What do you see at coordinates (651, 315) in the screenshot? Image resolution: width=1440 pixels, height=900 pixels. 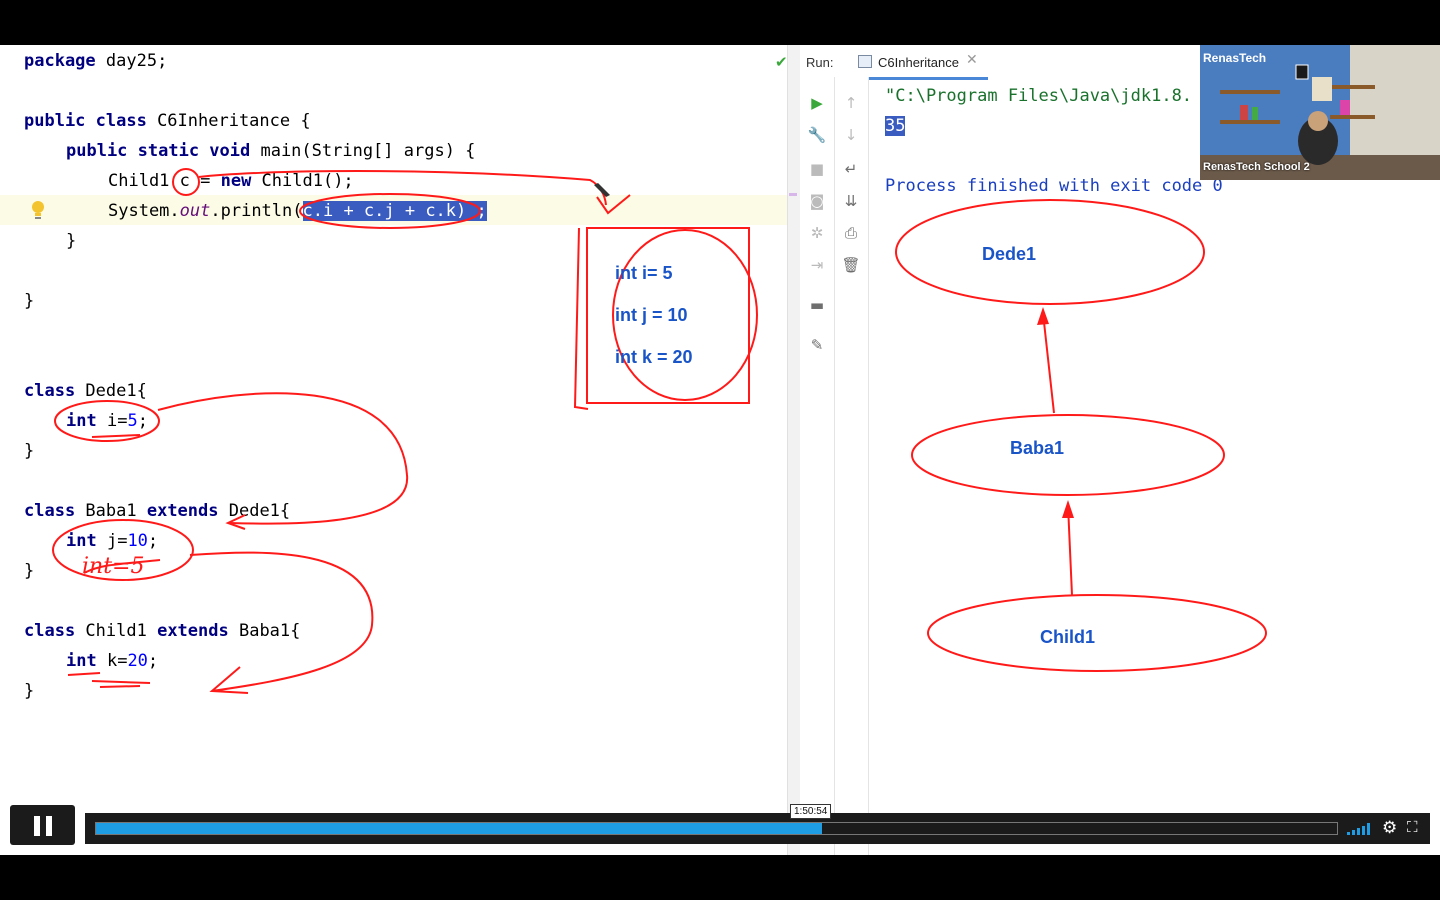 I see `box-line-j: int j = 10` at bounding box center [651, 315].